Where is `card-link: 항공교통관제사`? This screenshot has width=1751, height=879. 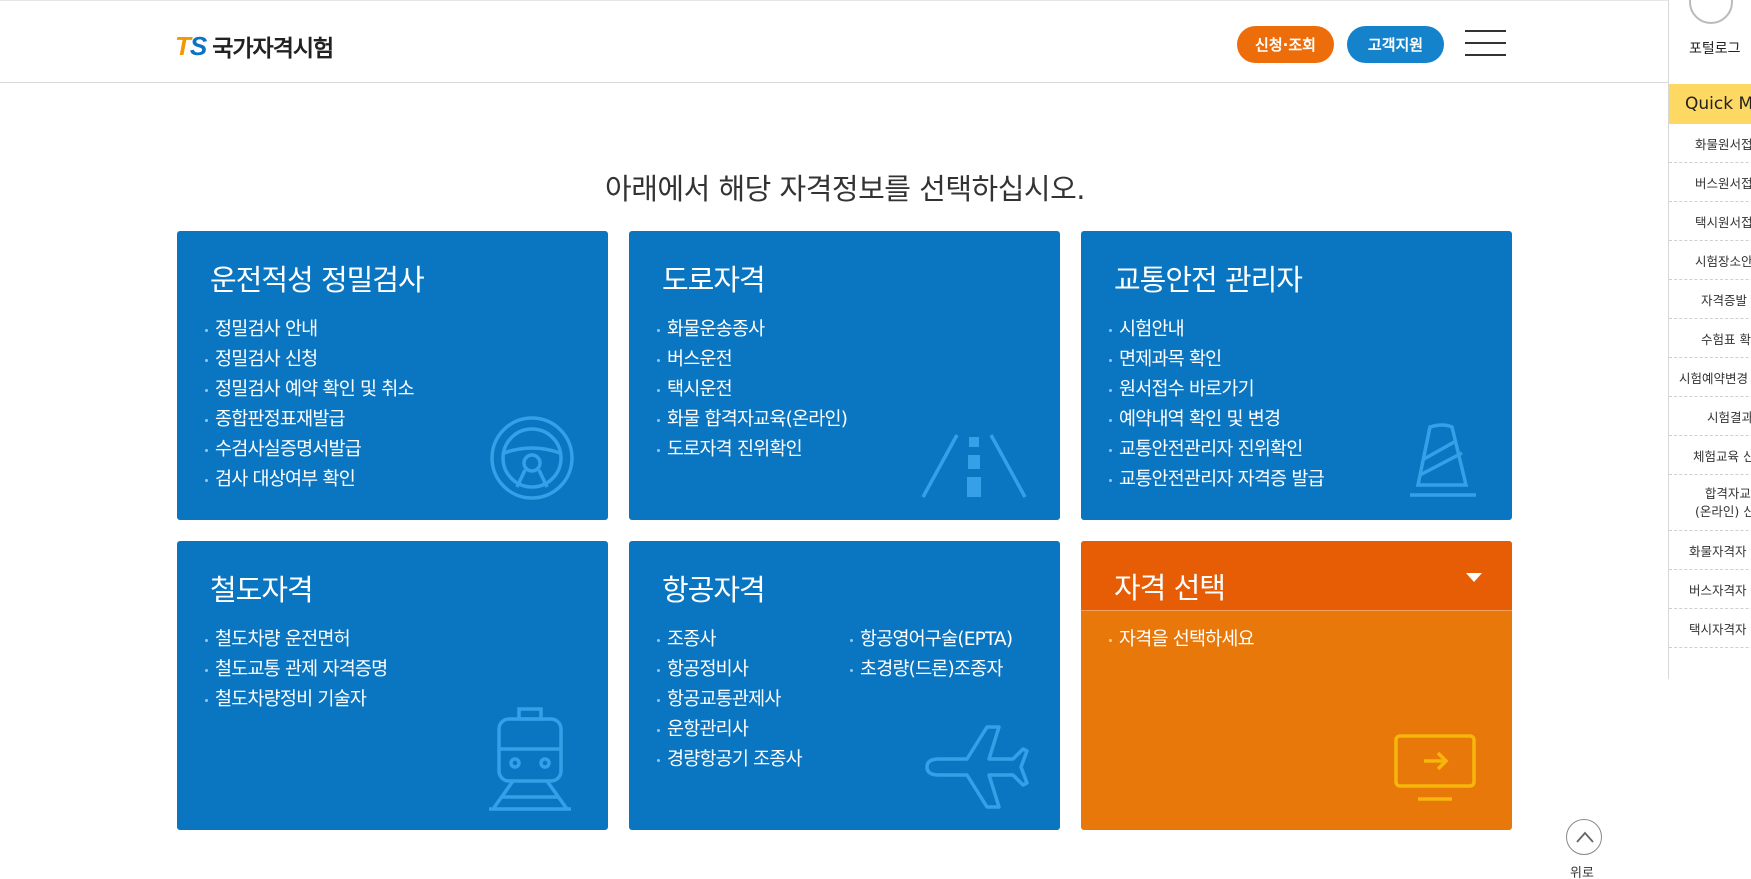
card-link: 항공교통관제사 is located at coordinates (729, 700).